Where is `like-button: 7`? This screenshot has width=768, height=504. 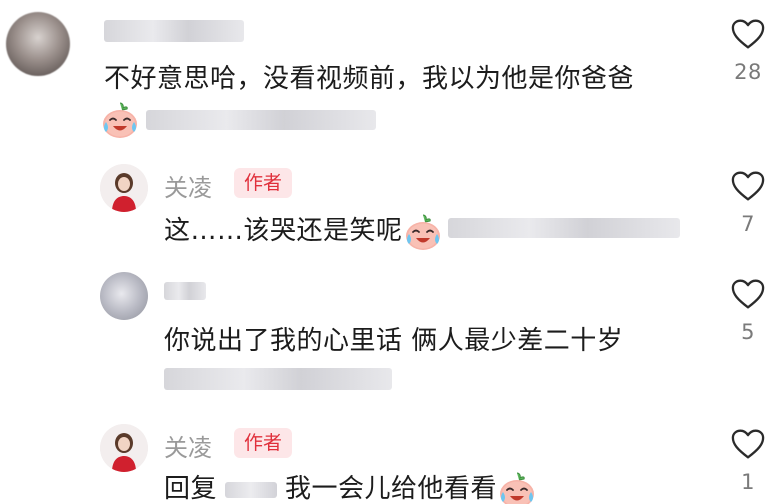 like-button: 7 is located at coordinates (743, 203).